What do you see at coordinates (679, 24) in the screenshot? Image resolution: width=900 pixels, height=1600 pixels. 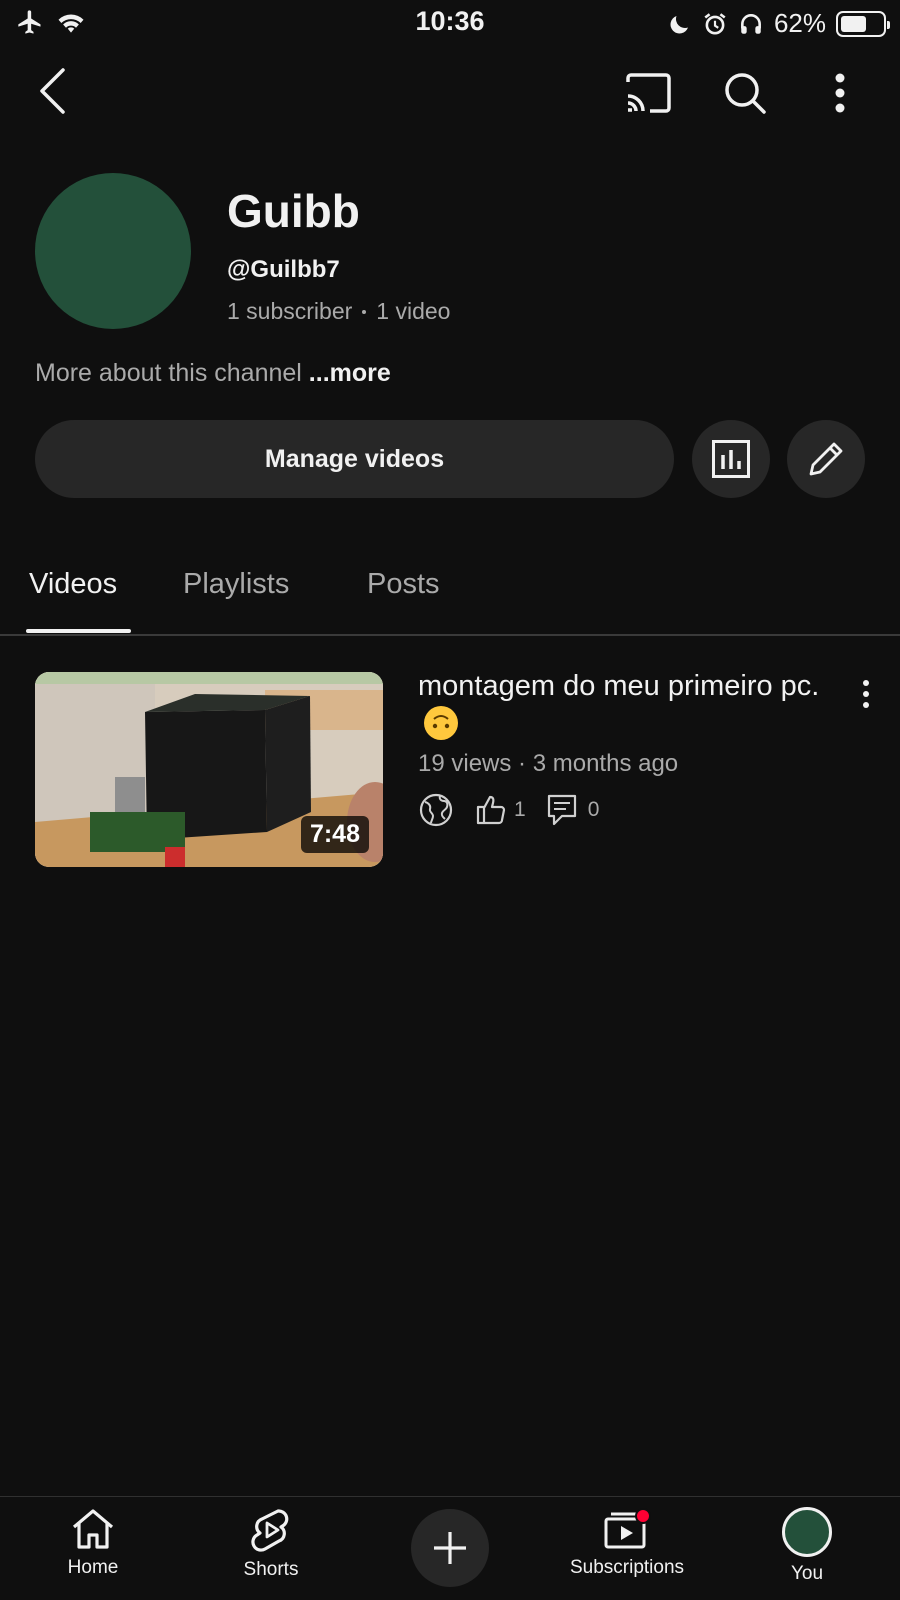 I see `moon-icon` at bounding box center [679, 24].